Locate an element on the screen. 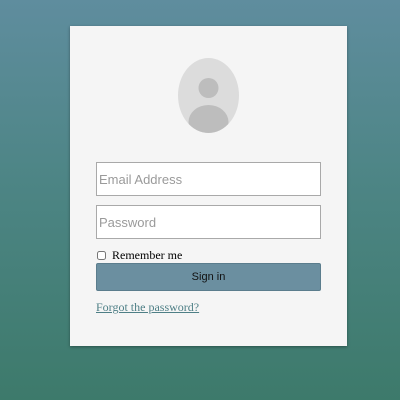  password-input is located at coordinates (208, 222).